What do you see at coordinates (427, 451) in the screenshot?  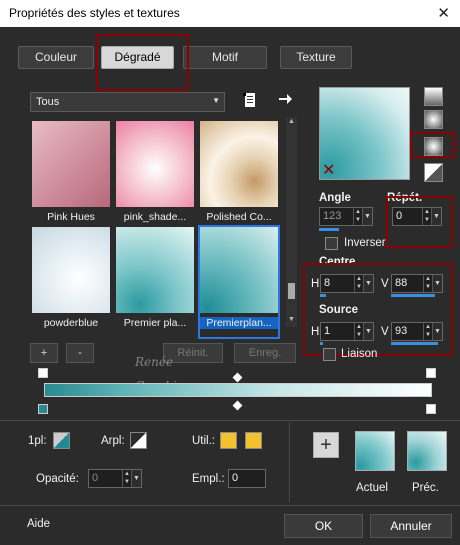 I see `previous-preview` at bounding box center [427, 451].